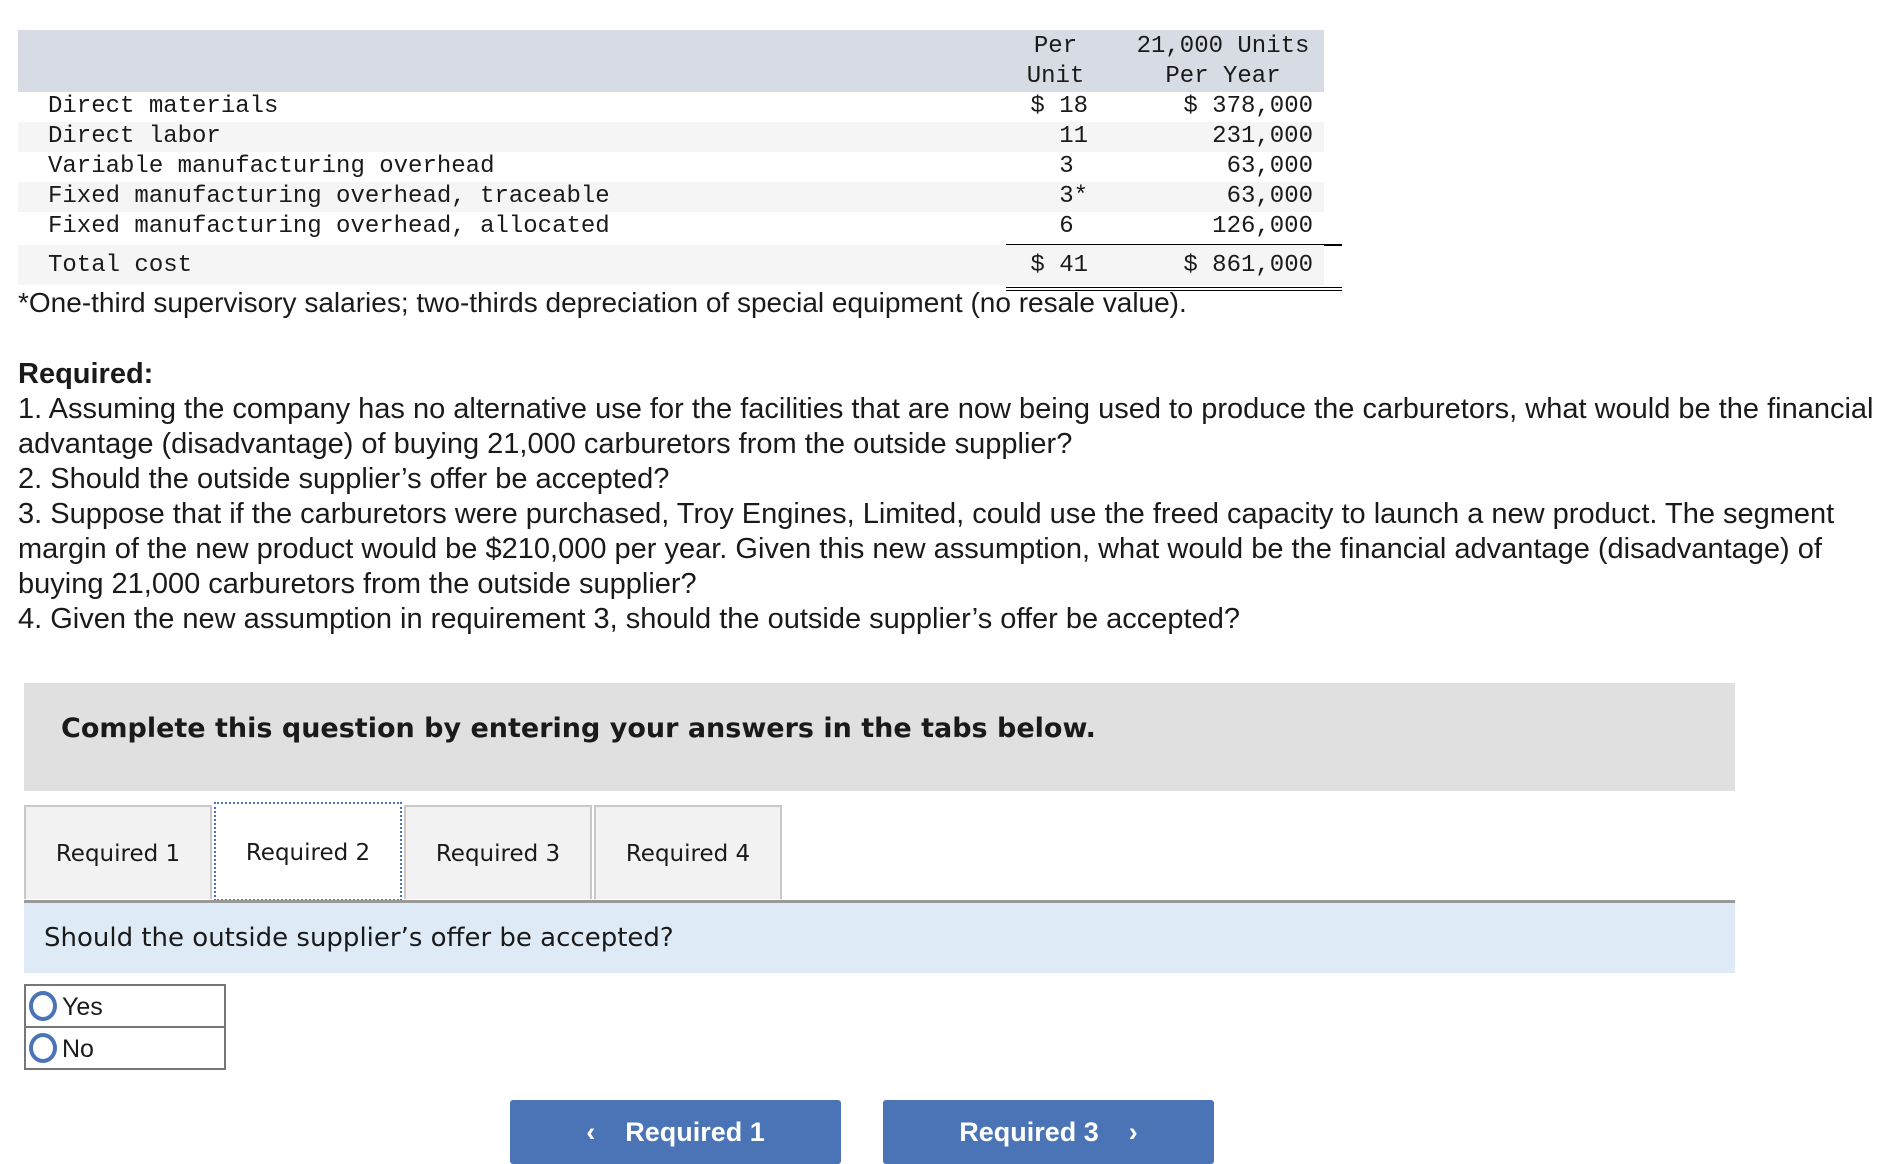 This screenshot has width=1894, height=1164. Describe the element at coordinates (1059, 265) in the screenshot. I see `total-per-unit: $ 41` at that location.